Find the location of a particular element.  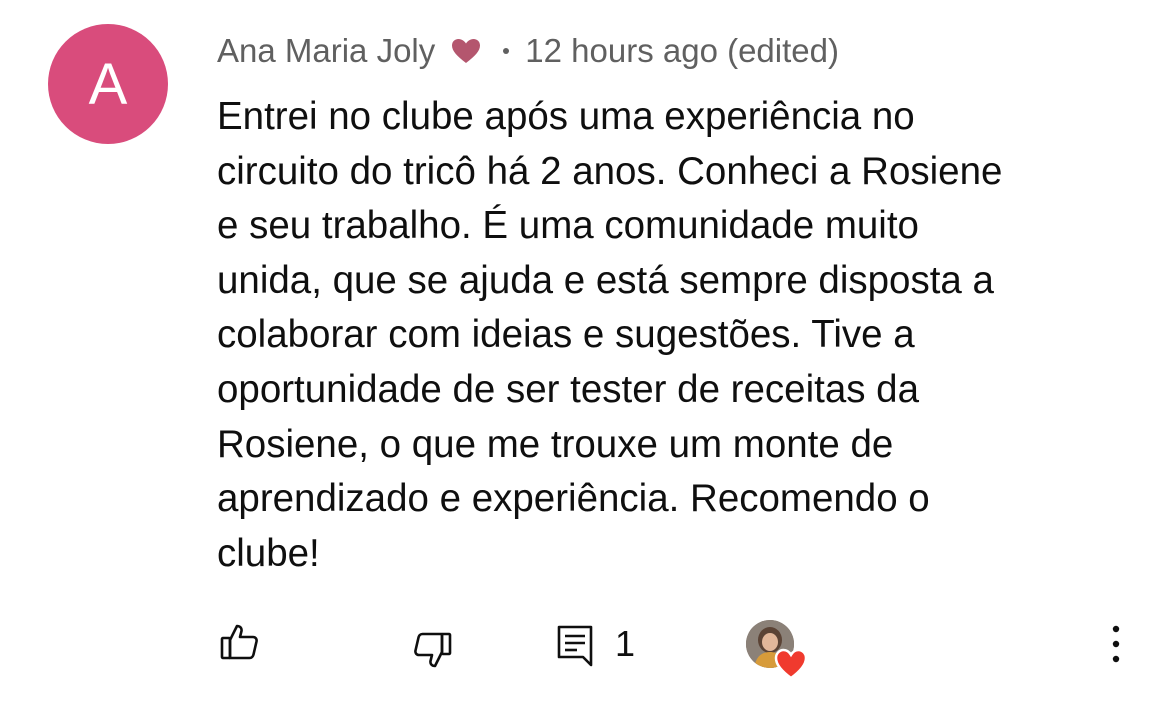

heart-icon is located at coordinates (466, 51).